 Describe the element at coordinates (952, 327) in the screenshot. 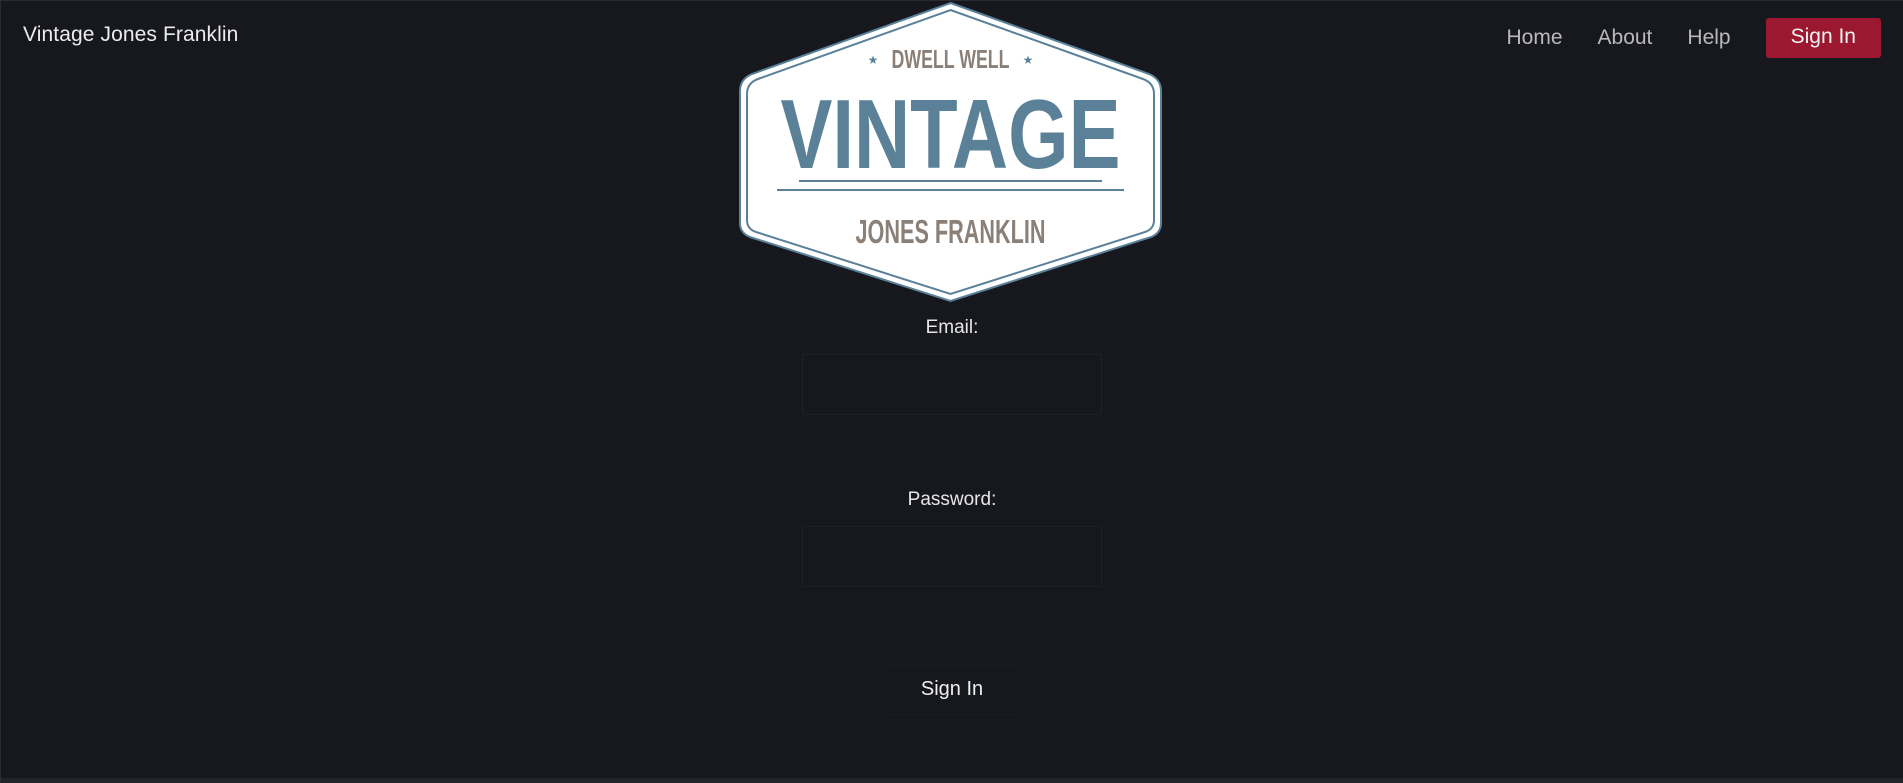

I see `email-label: Email:` at that location.